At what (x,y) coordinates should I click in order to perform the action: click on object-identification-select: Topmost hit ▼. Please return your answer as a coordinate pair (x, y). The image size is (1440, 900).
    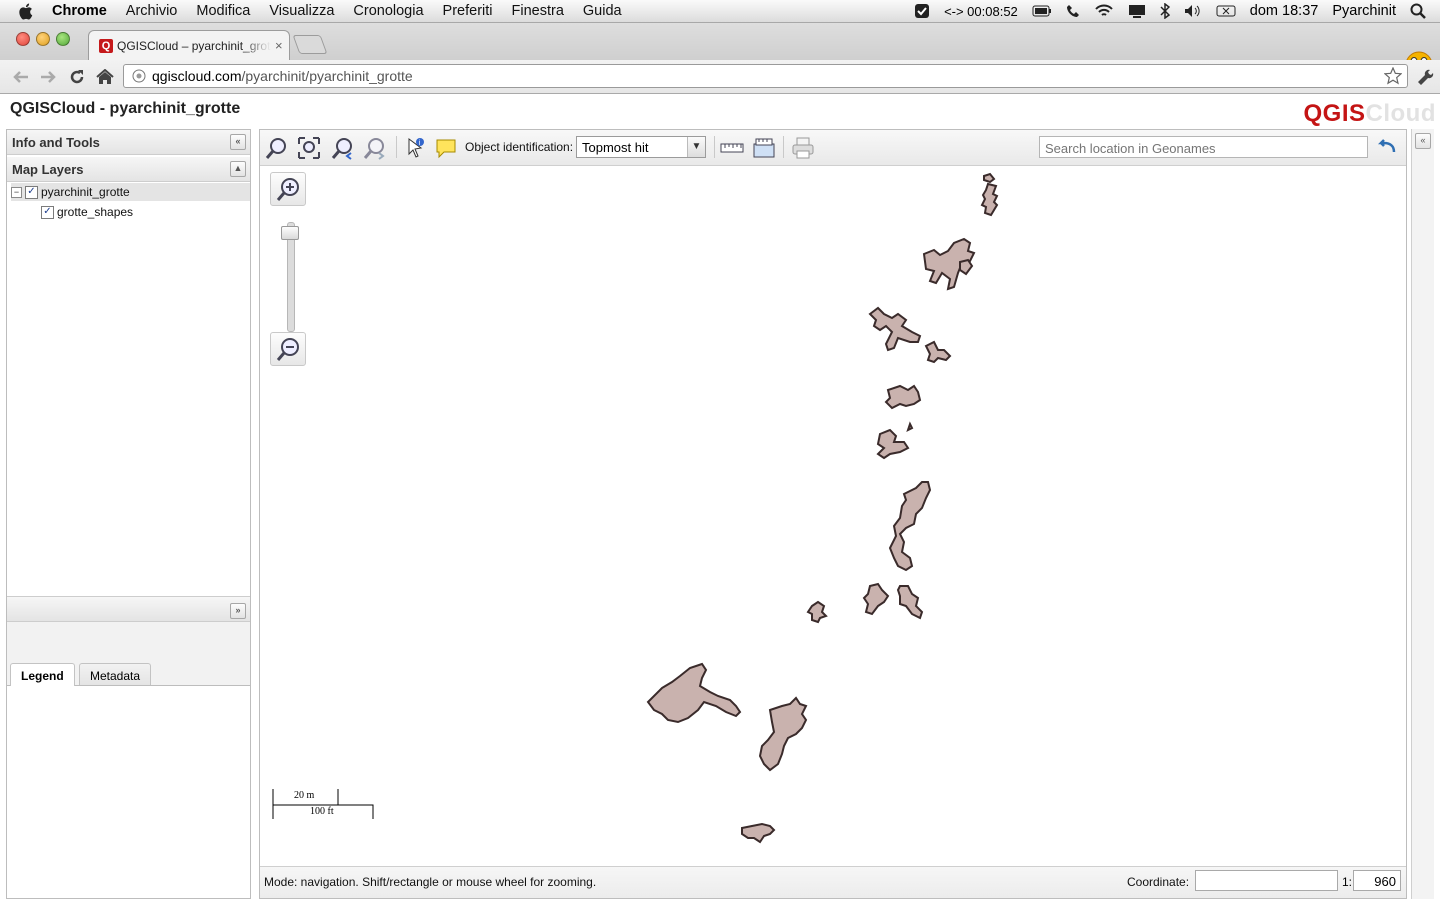
    Looking at the image, I should click on (641, 147).